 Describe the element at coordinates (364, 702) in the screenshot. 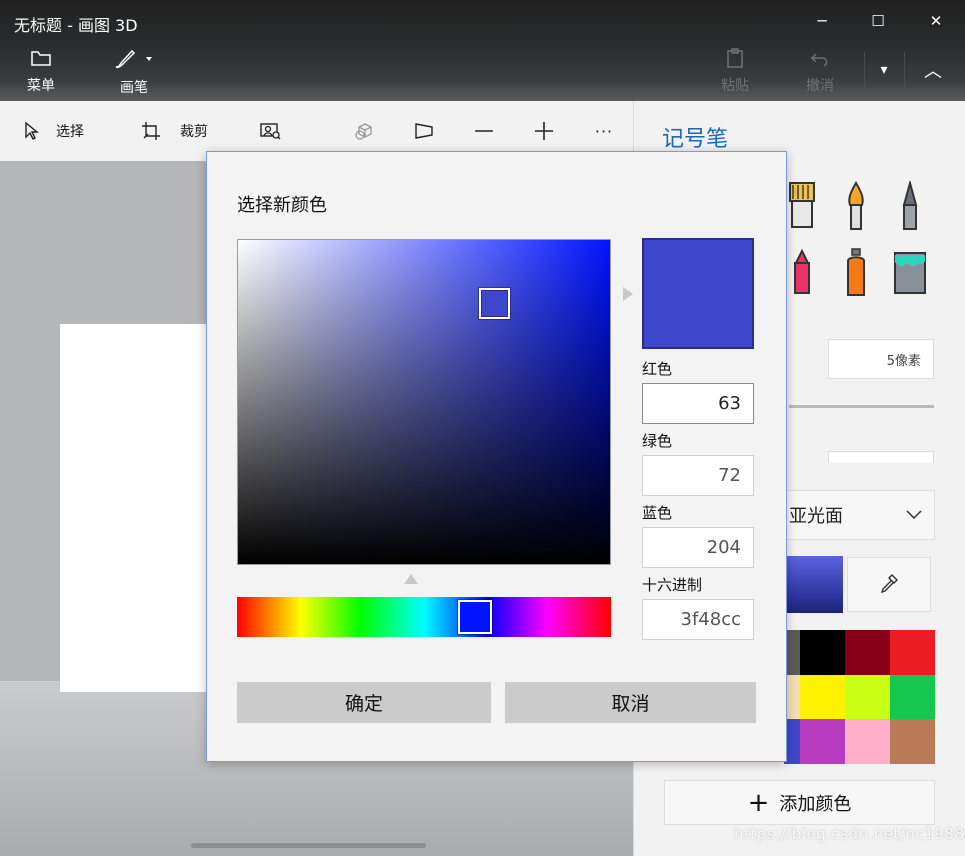

I see `ok-button: 确定` at that location.